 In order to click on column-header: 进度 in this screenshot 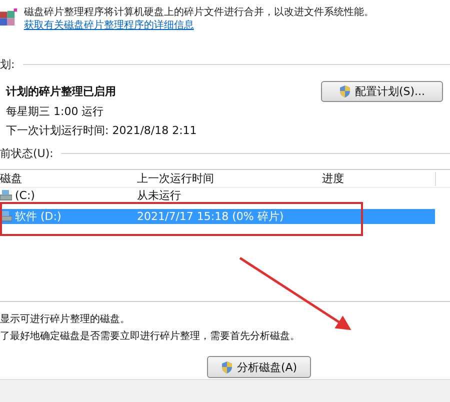, I will do `click(378, 178)`.